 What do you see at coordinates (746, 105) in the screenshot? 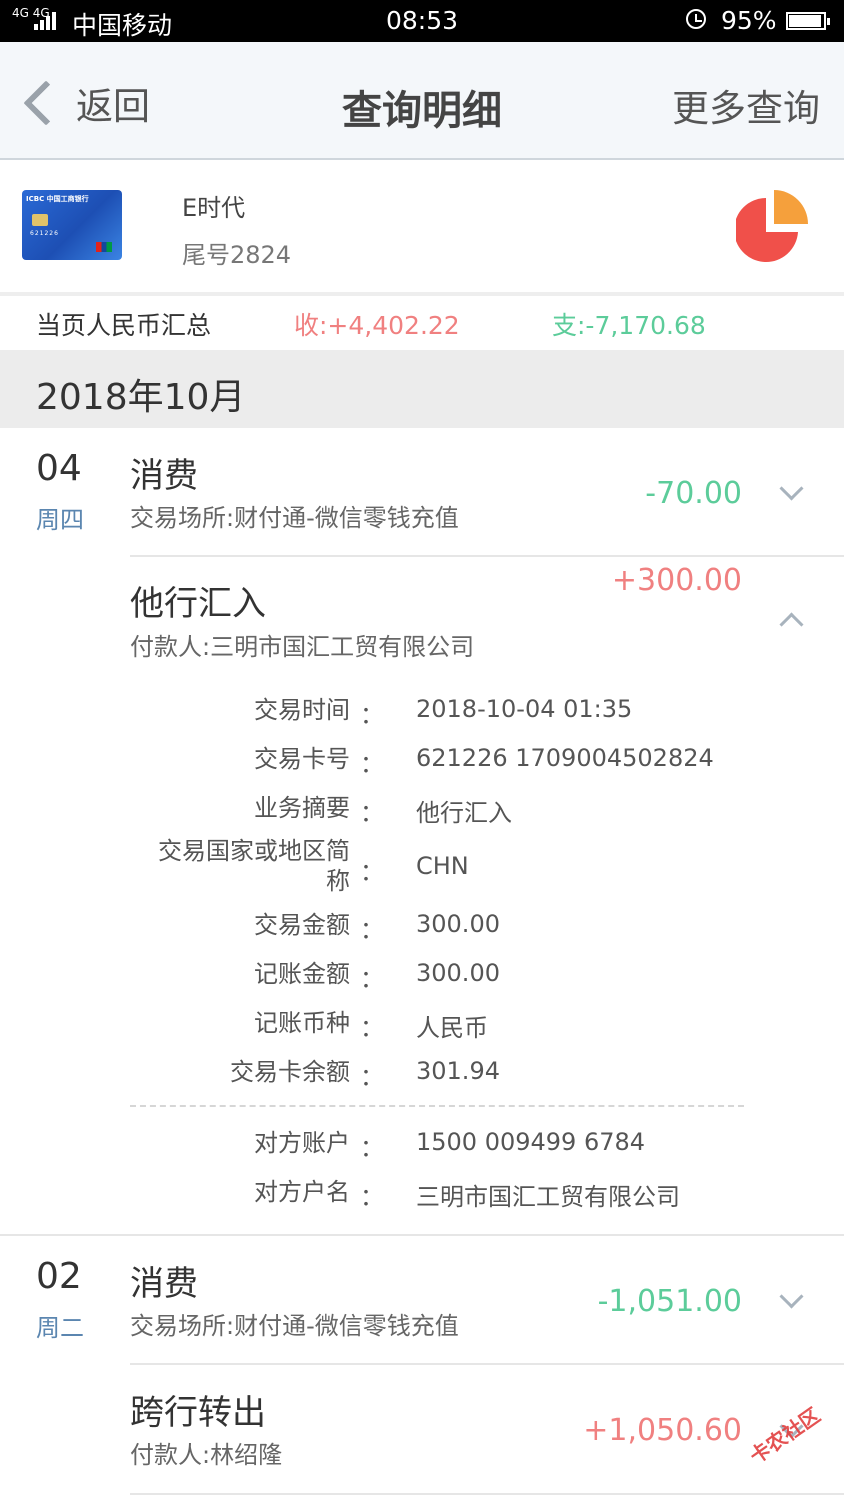
I see `more-query-button: 更多查询` at bounding box center [746, 105].